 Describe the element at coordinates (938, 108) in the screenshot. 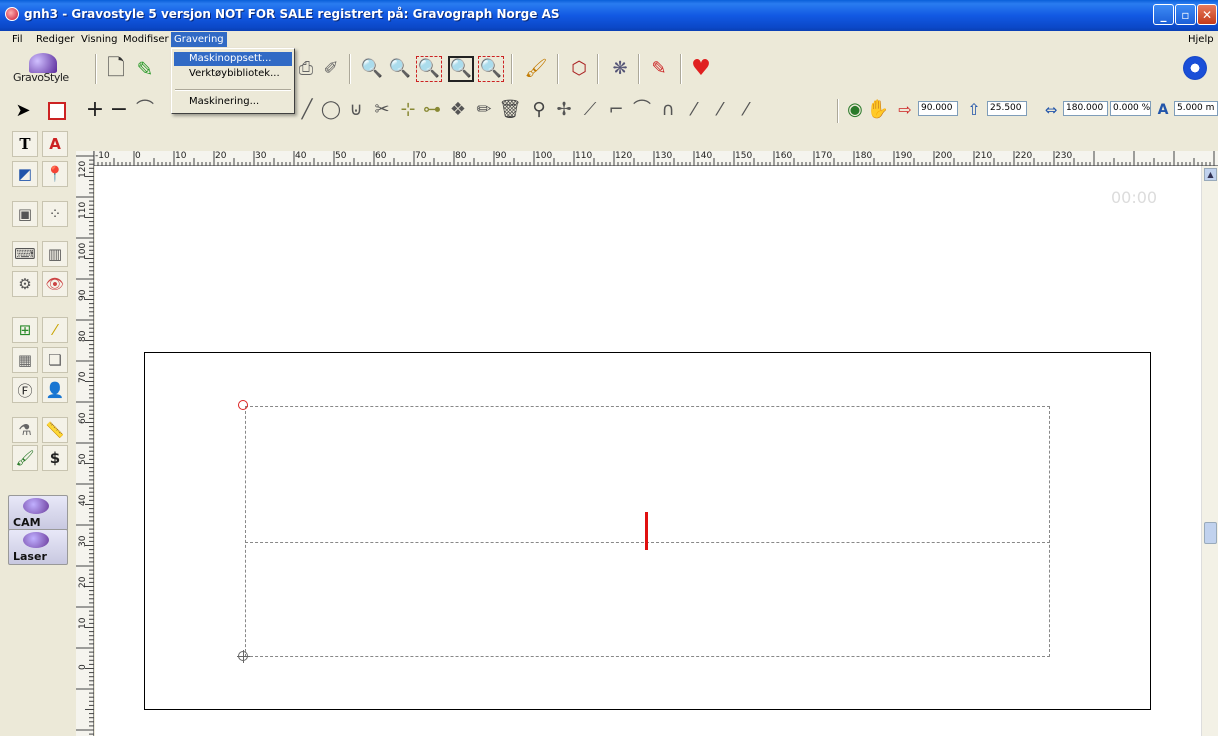

I see `x-position-field: 90.000` at that location.